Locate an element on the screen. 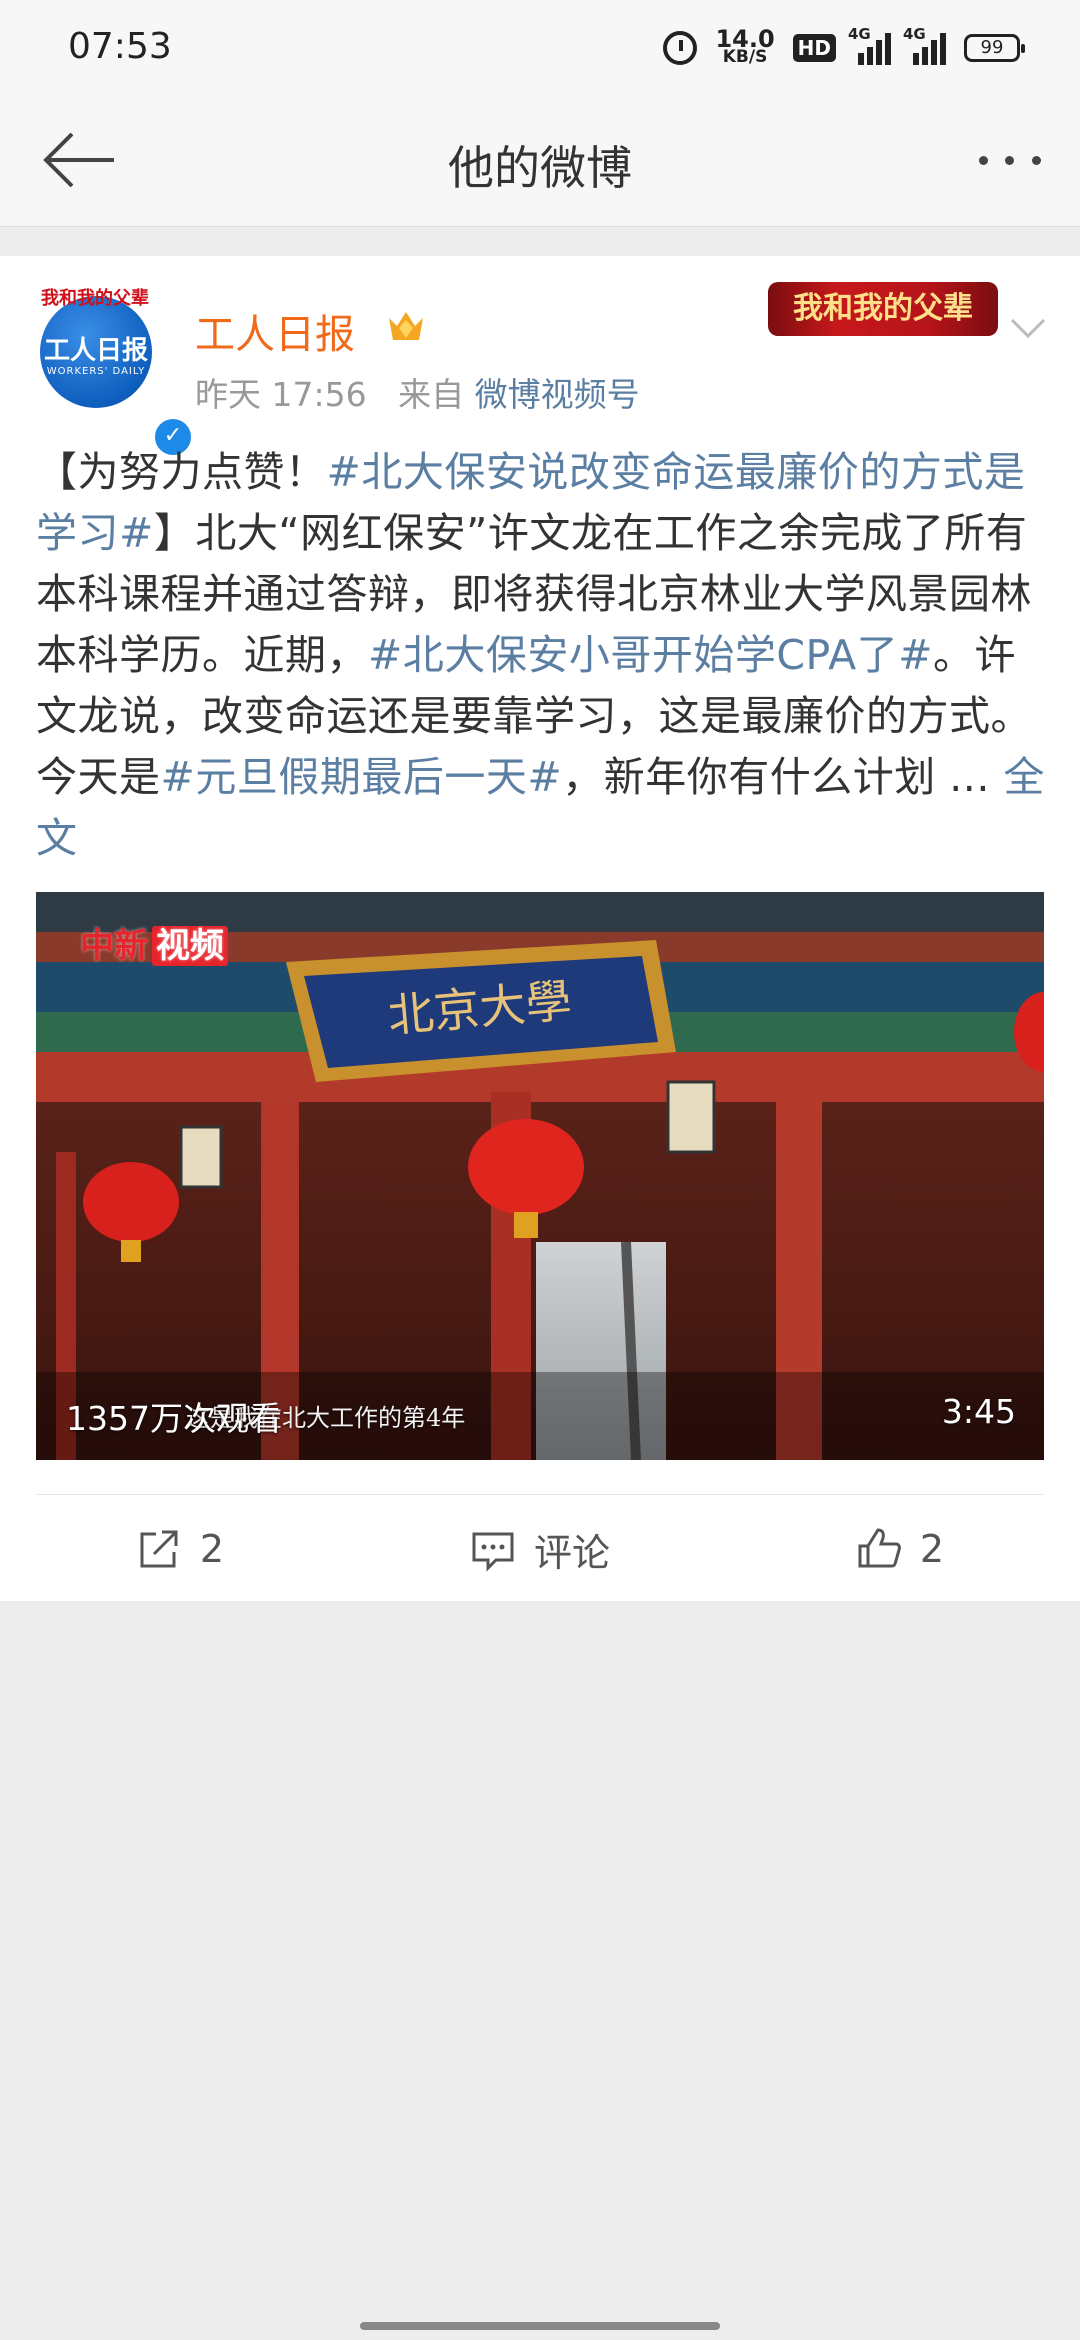  from-label: 来自 is located at coordinates (431, 394).